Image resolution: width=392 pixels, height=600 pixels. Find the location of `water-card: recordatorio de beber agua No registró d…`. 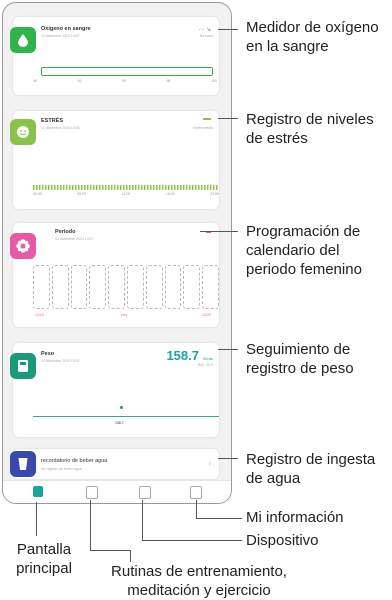

water-card: recordatorio de beber agua No registró d… is located at coordinates (114, 464).